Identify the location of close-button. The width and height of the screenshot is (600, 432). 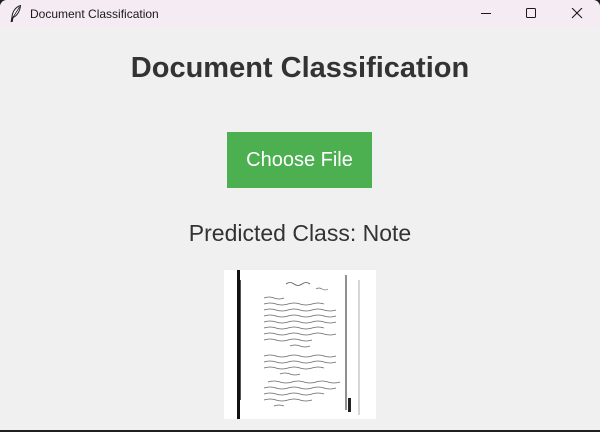
(577, 14).